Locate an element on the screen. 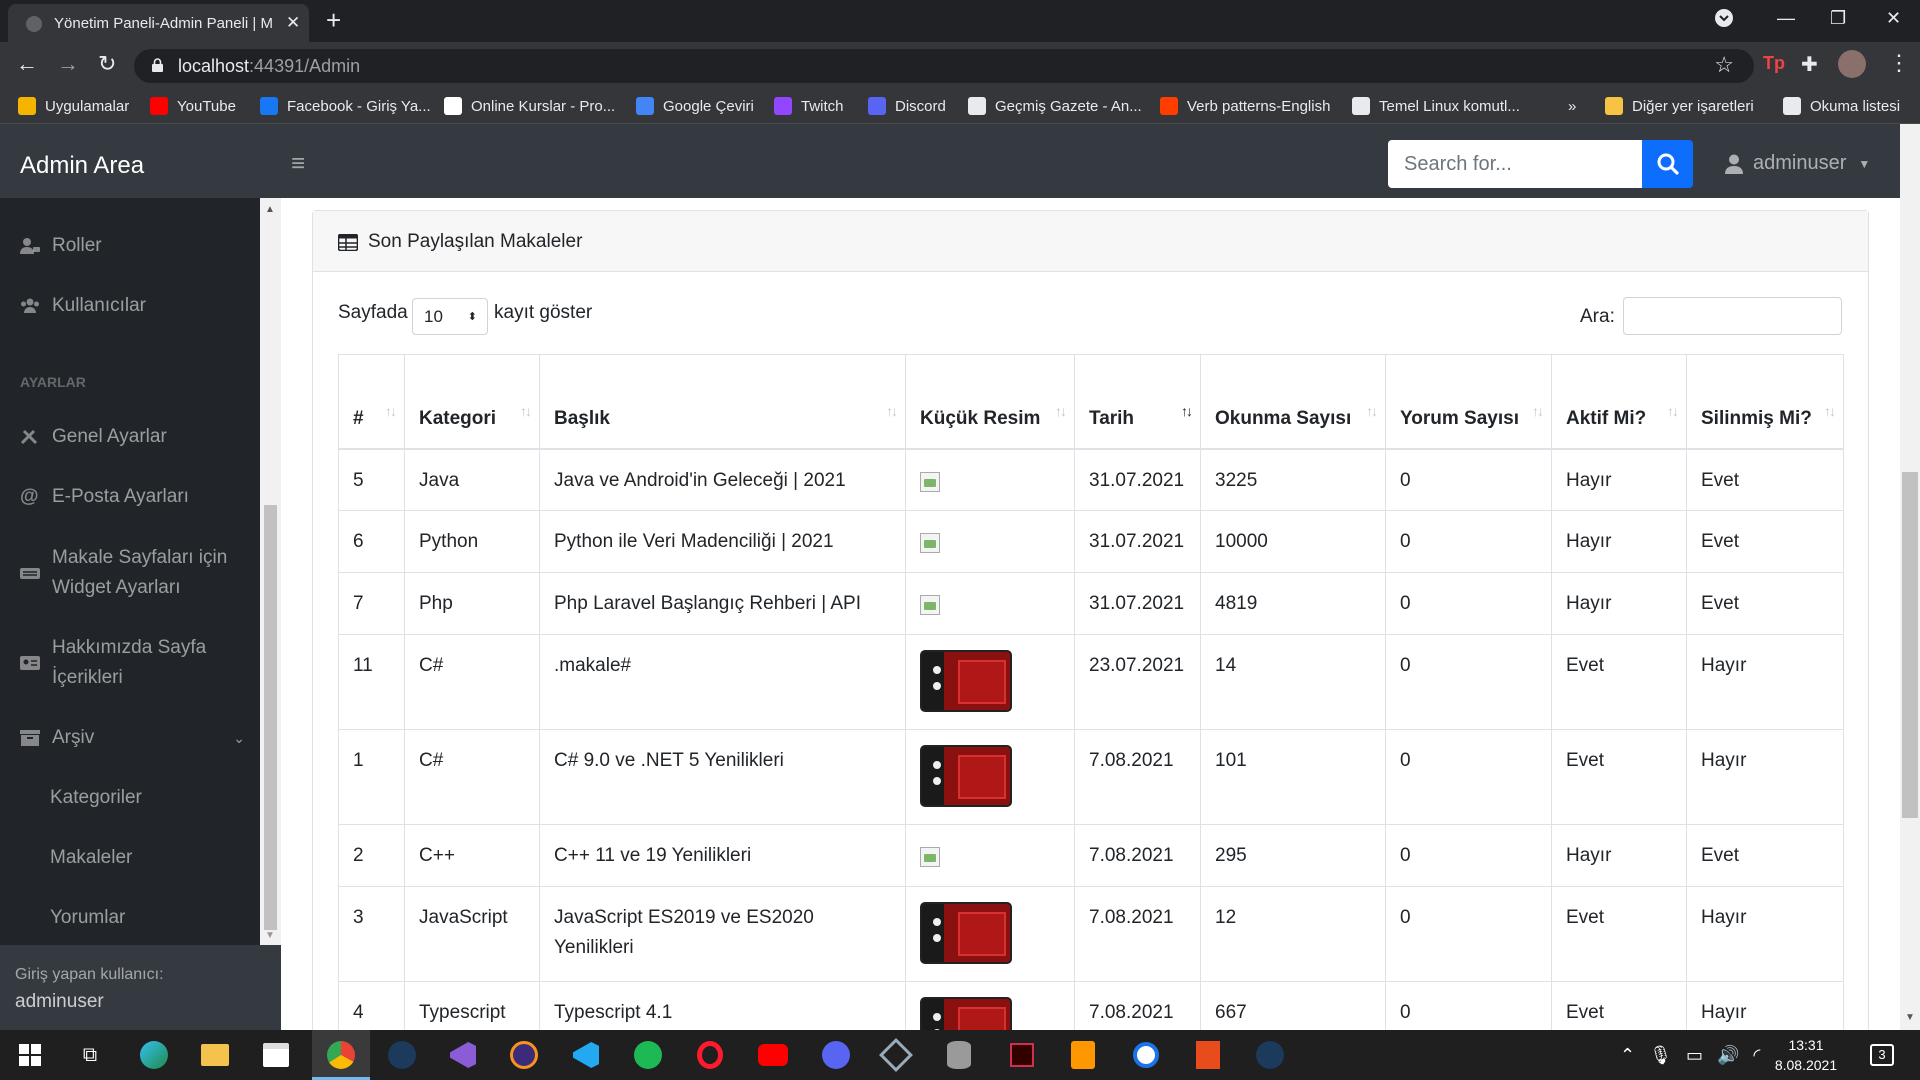 The width and height of the screenshot is (1920, 1080). browser-menu-icon: ⋮ is located at coordinates (1899, 63).